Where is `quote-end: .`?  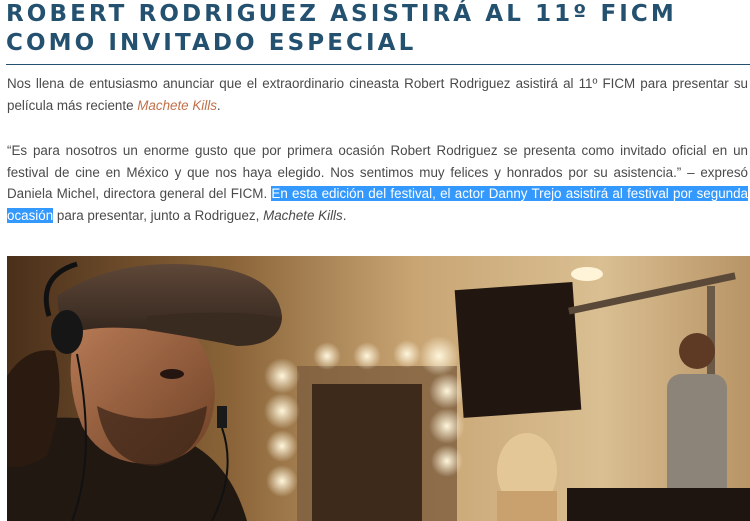
quote-end: . is located at coordinates (344, 215).